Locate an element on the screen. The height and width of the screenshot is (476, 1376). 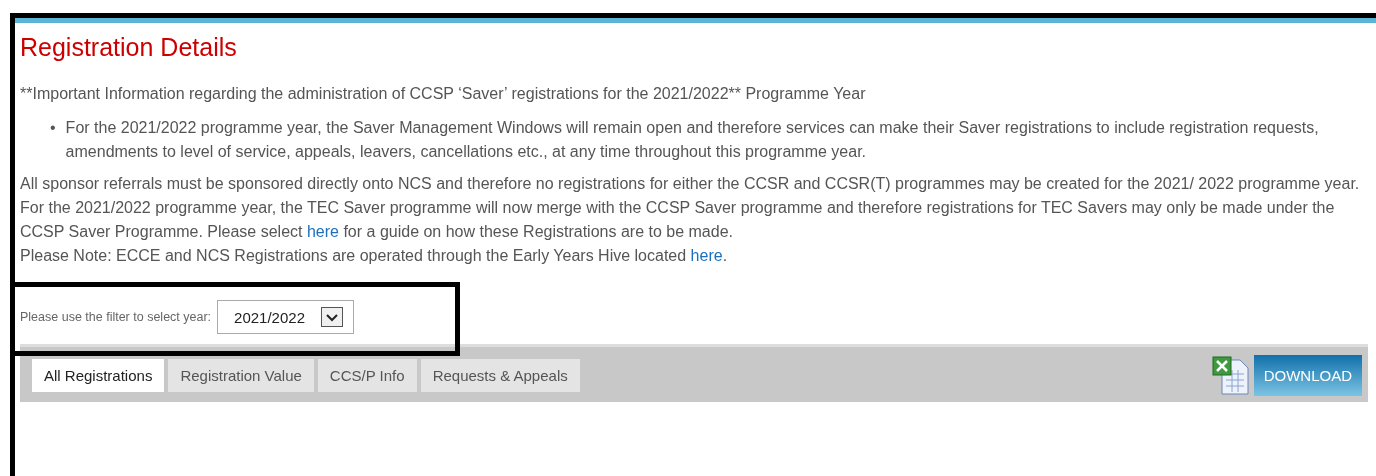
filter-label: Please use the filter to select year: is located at coordinates (116, 317).